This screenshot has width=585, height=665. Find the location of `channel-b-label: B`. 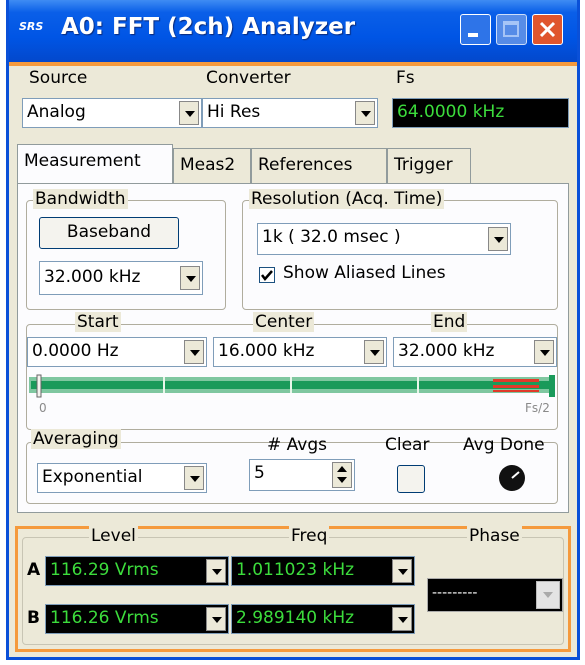

channel-b-label: B is located at coordinates (33, 618).